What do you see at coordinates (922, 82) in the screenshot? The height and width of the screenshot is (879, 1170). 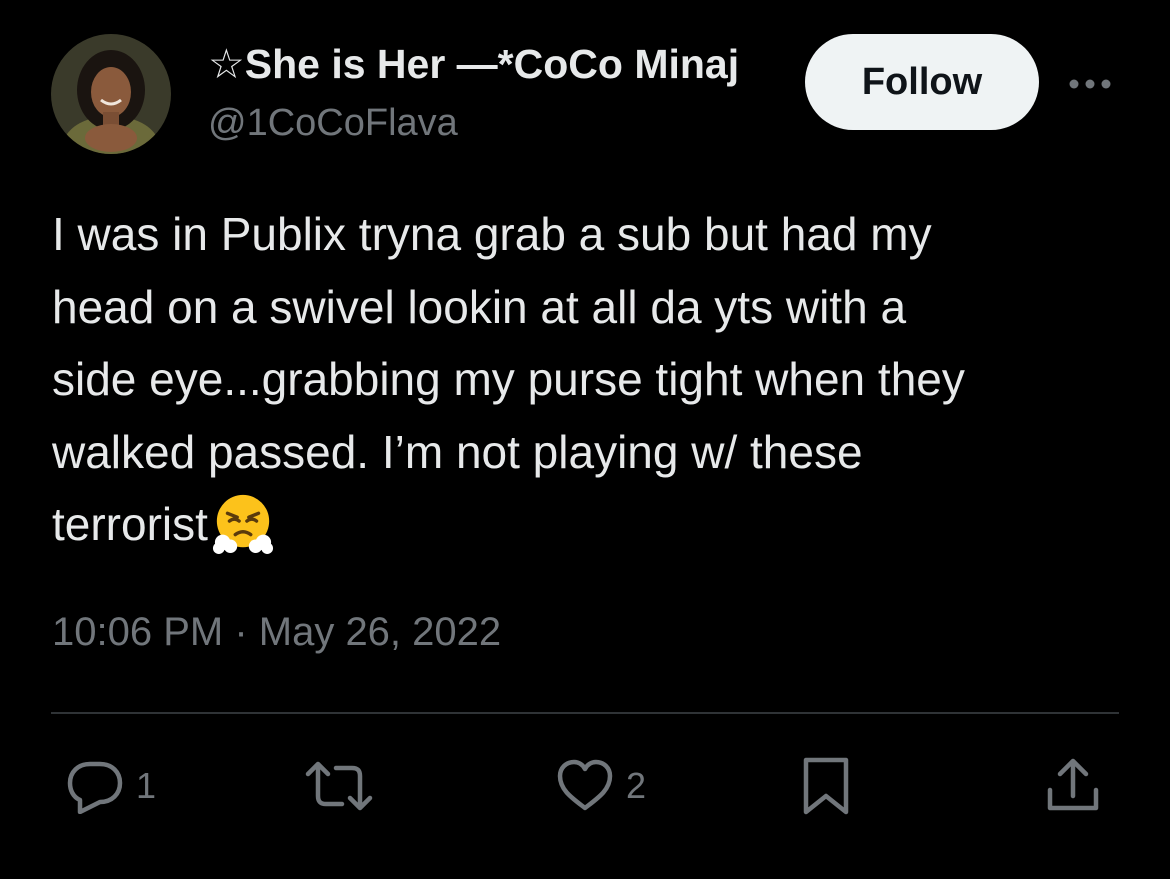 I see `follow-button: Follow` at bounding box center [922, 82].